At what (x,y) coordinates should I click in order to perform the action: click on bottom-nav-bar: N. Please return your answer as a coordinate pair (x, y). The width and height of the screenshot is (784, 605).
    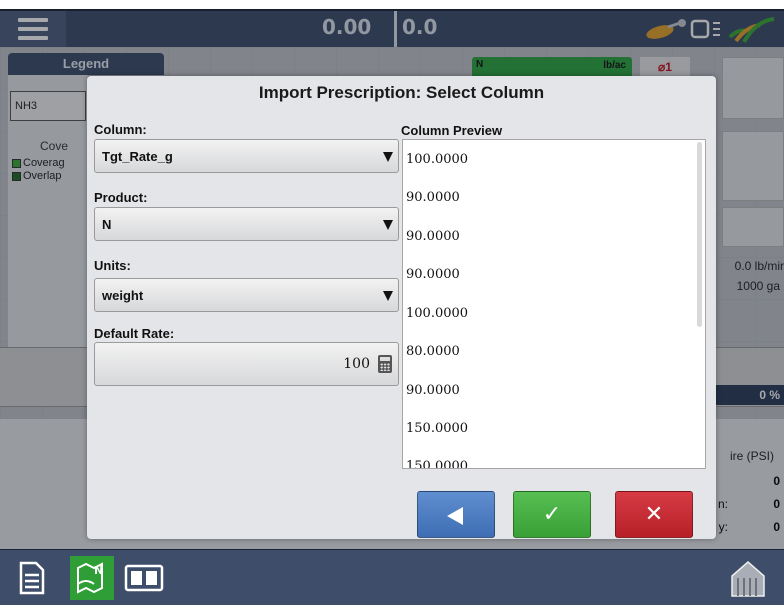
    Looking at the image, I should click on (392, 577).